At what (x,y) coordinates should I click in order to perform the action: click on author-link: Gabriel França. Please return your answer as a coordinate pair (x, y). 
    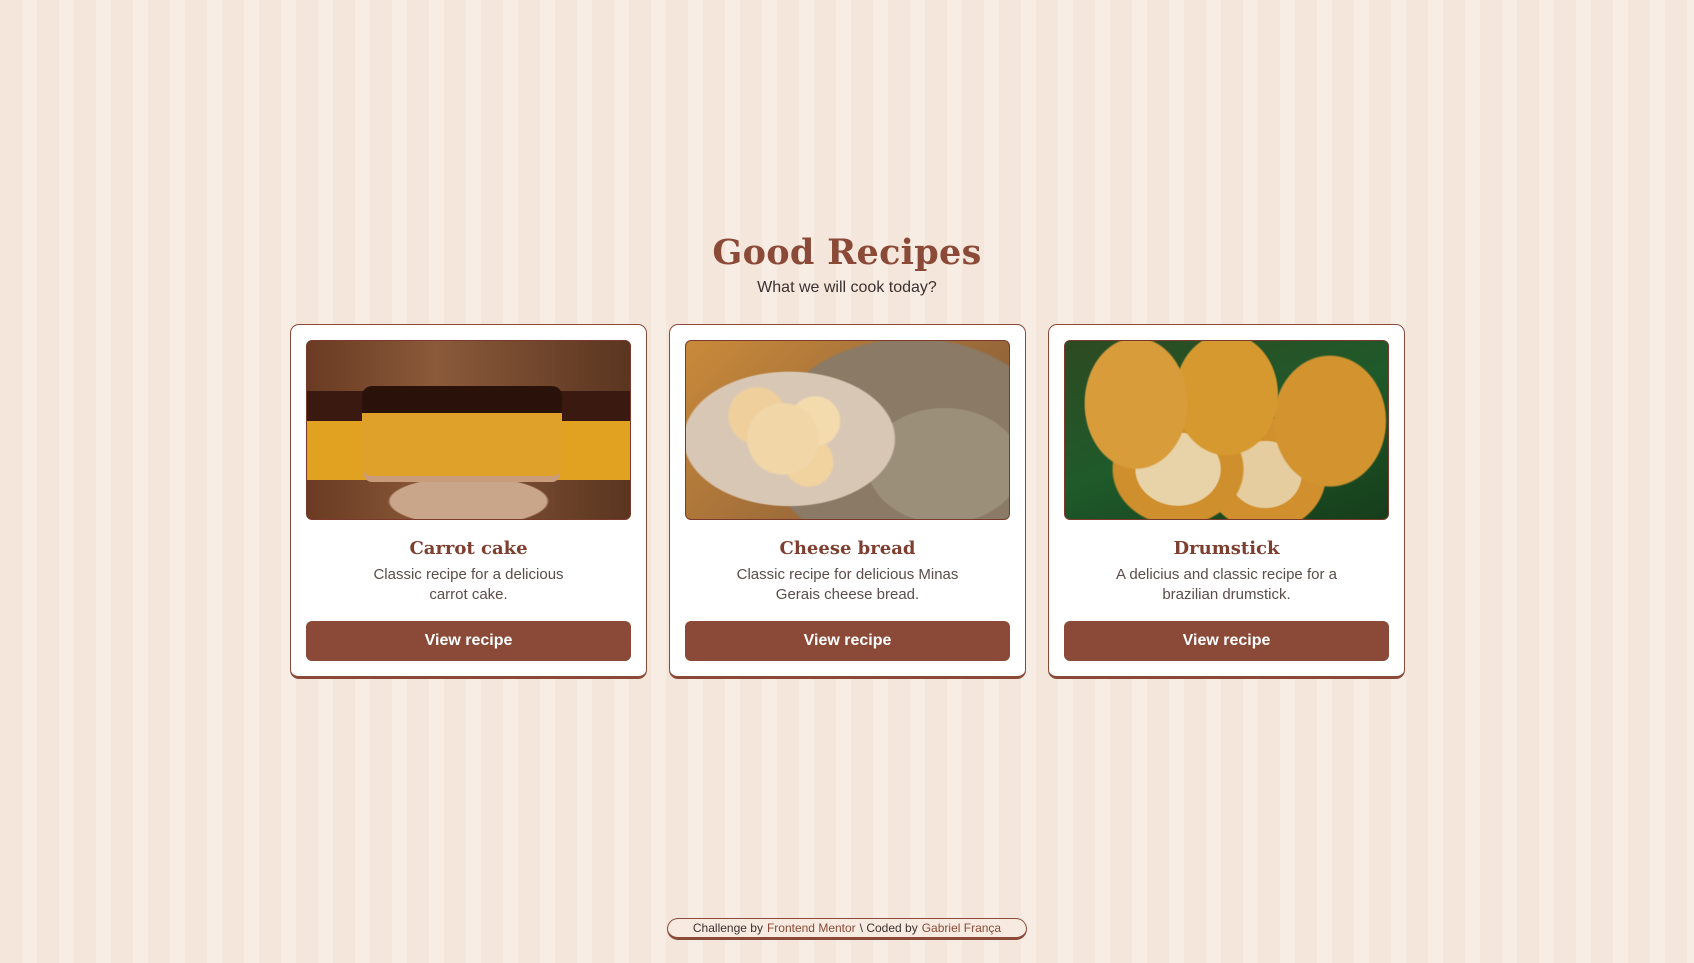
    Looking at the image, I should click on (961, 928).